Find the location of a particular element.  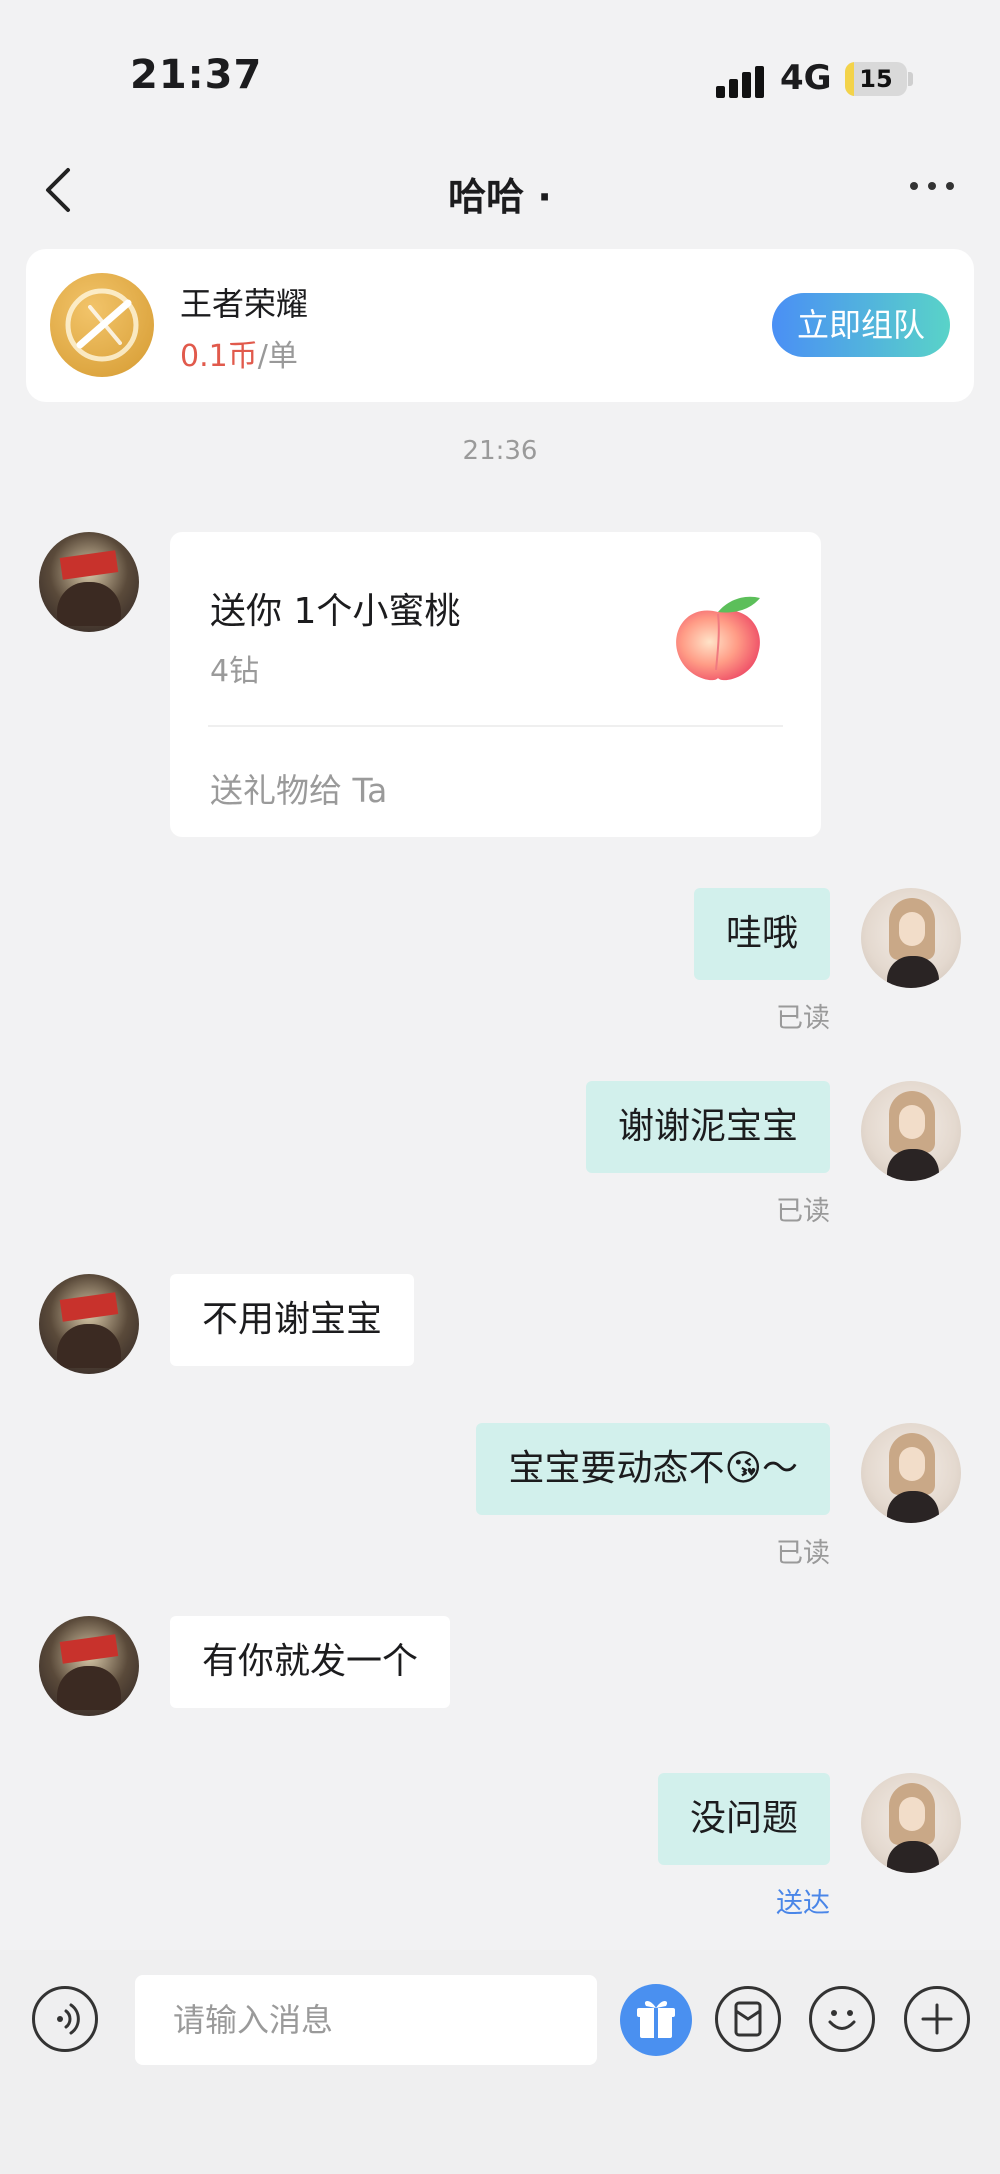

gift-divider is located at coordinates (495, 726).